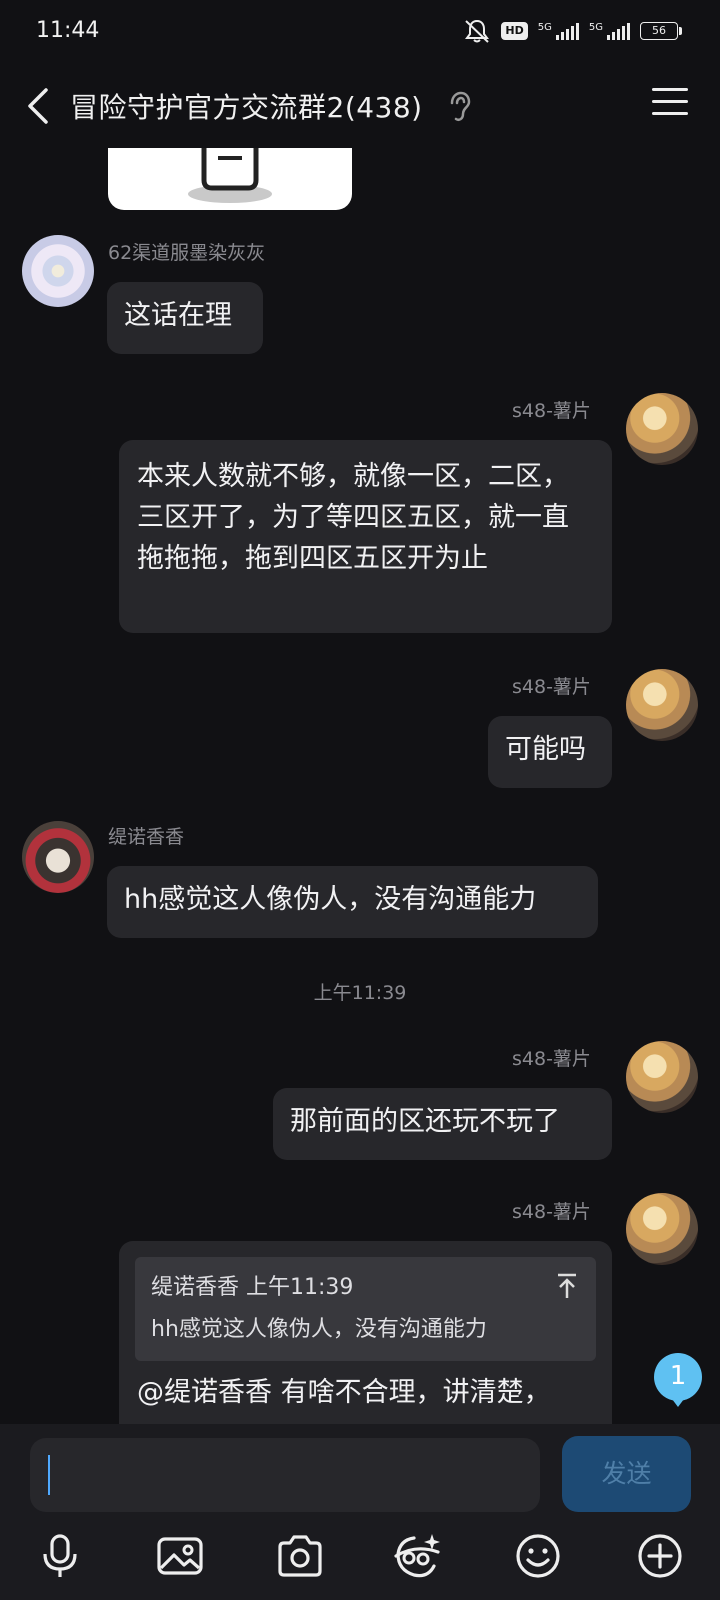  Describe the element at coordinates (558, 31) in the screenshot. I see `signal-icon-1: 5G` at that location.